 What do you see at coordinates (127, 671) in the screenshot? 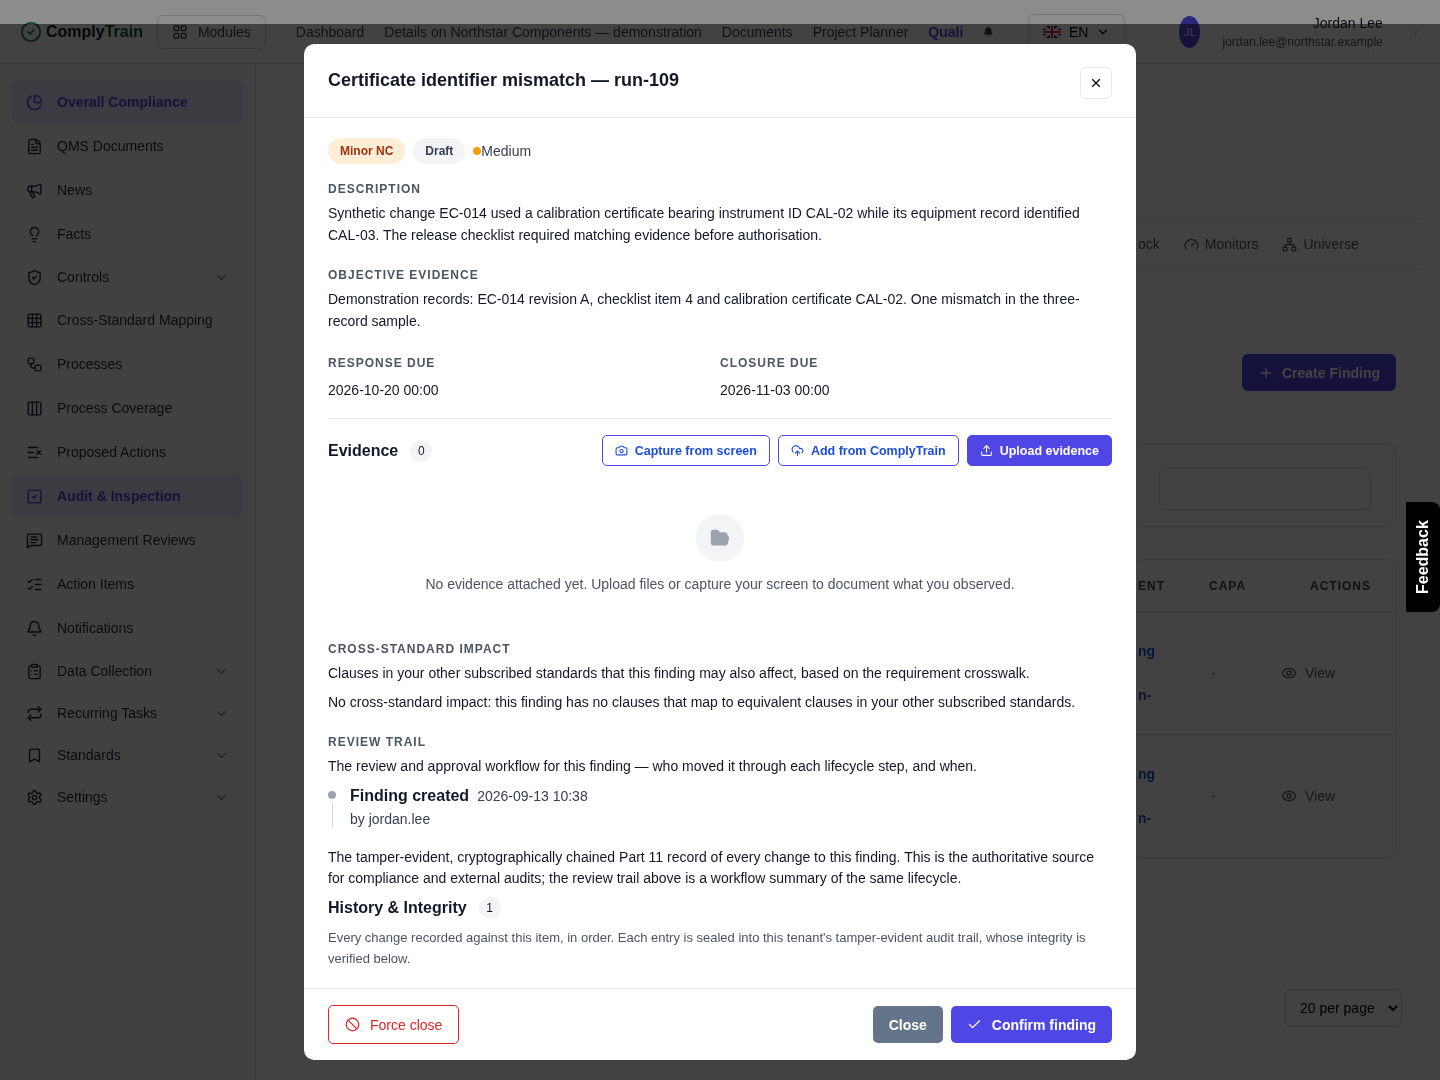
I see `sidebar-item: Data Collection` at bounding box center [127, 671].